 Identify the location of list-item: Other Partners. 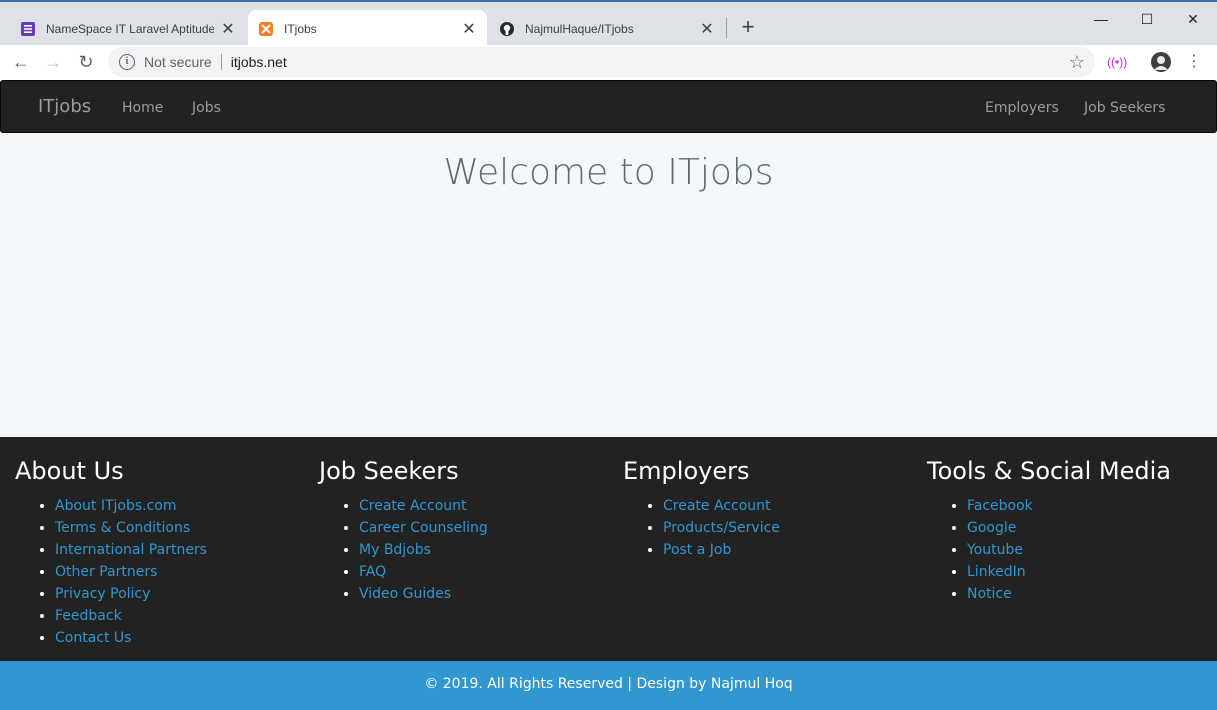
(131, 572).